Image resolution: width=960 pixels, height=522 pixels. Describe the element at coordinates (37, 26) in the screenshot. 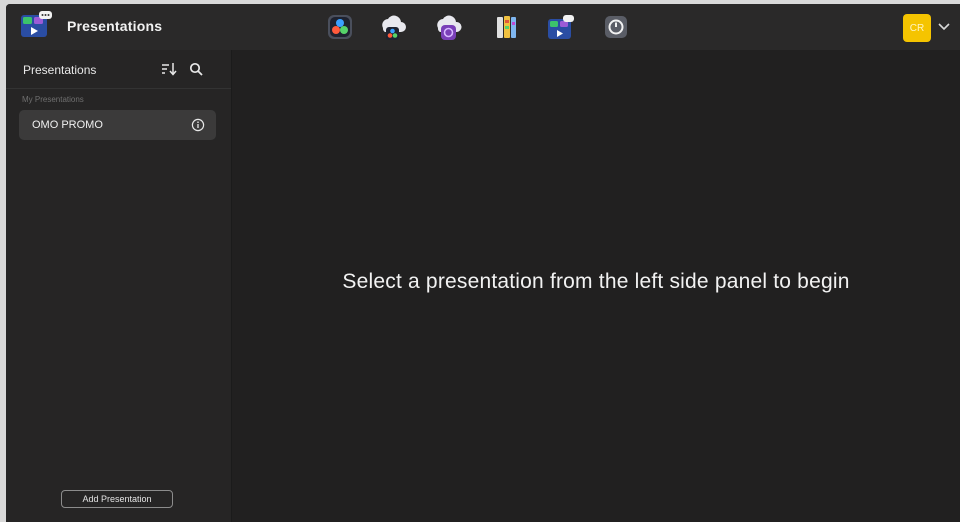

I see `presentations-app-icon` at that location.